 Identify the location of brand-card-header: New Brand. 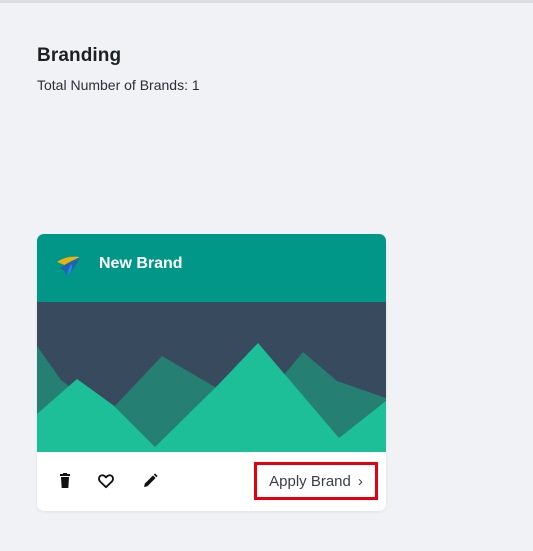
(211, 268).